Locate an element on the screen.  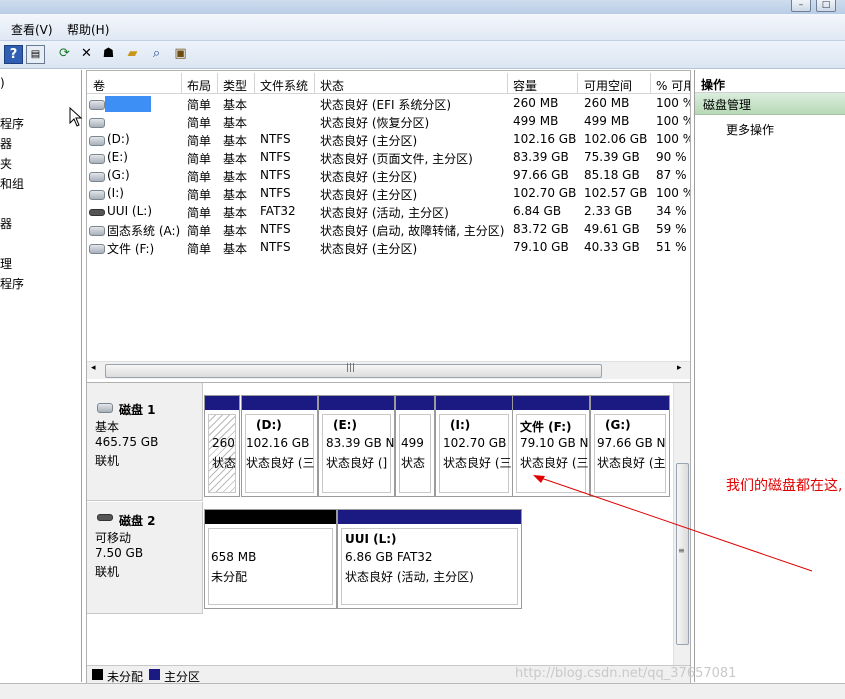
disk1-partition-d: (D:) 102.16 GB 状态良好 (三 is located at coordinates (279, 446).